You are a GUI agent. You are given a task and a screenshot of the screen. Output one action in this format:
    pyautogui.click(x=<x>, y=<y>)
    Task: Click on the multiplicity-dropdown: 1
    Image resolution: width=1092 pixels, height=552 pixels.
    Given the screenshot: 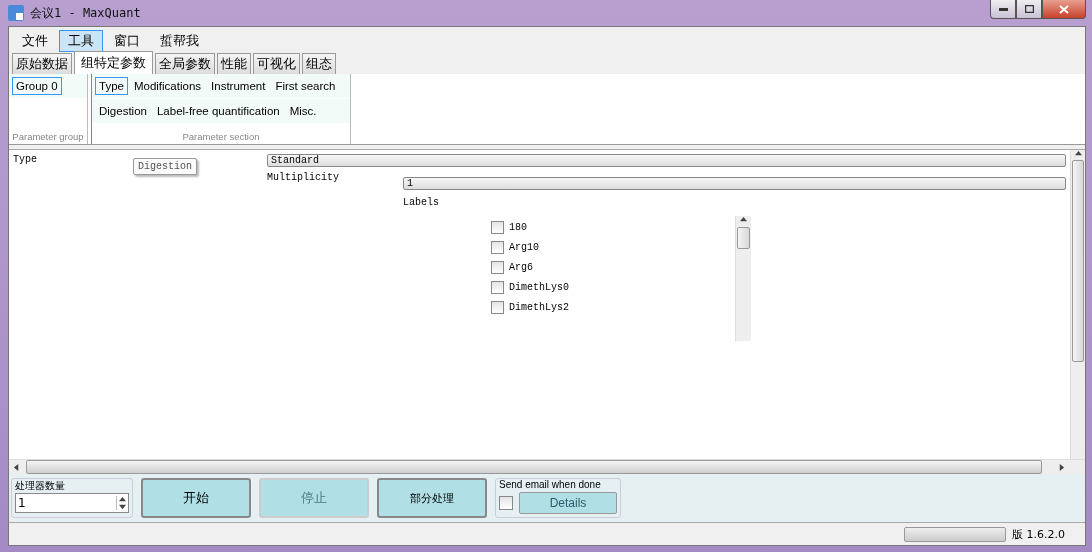 What is the action you would take?
    pyautogui.click(x=734, y=183)
    